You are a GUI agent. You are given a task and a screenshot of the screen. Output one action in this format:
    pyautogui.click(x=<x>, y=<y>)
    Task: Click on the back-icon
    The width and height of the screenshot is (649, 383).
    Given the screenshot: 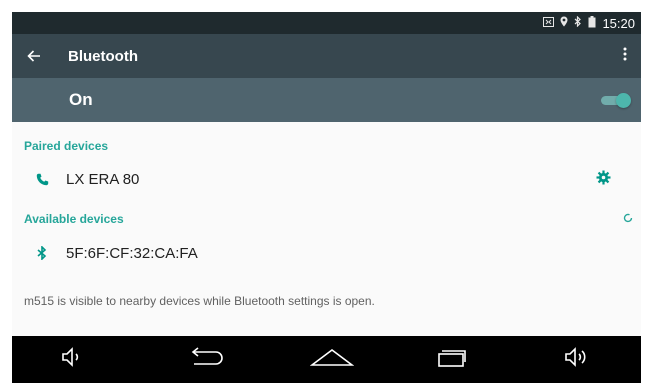 What is the action you would take?
    pyautogui.click(x=207, y=359)
    